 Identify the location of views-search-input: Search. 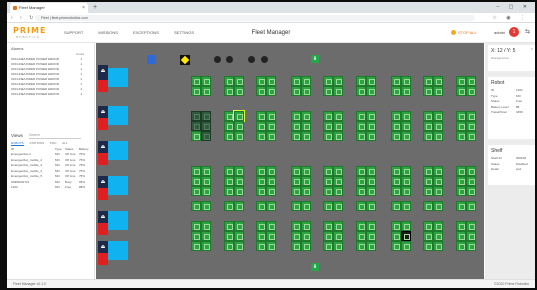
(55, 136).